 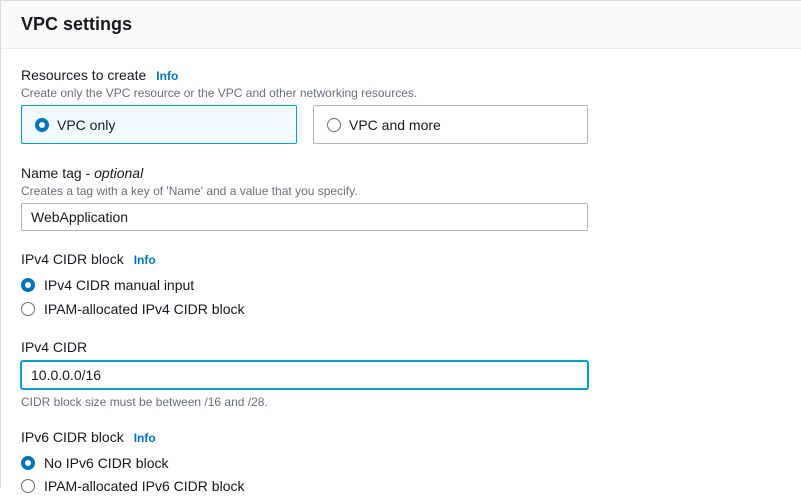 What do you see at coordinates (84, 75) in the screenshot?
I see `resources-label-text: Resources to create` at bounding box center [84, 75].